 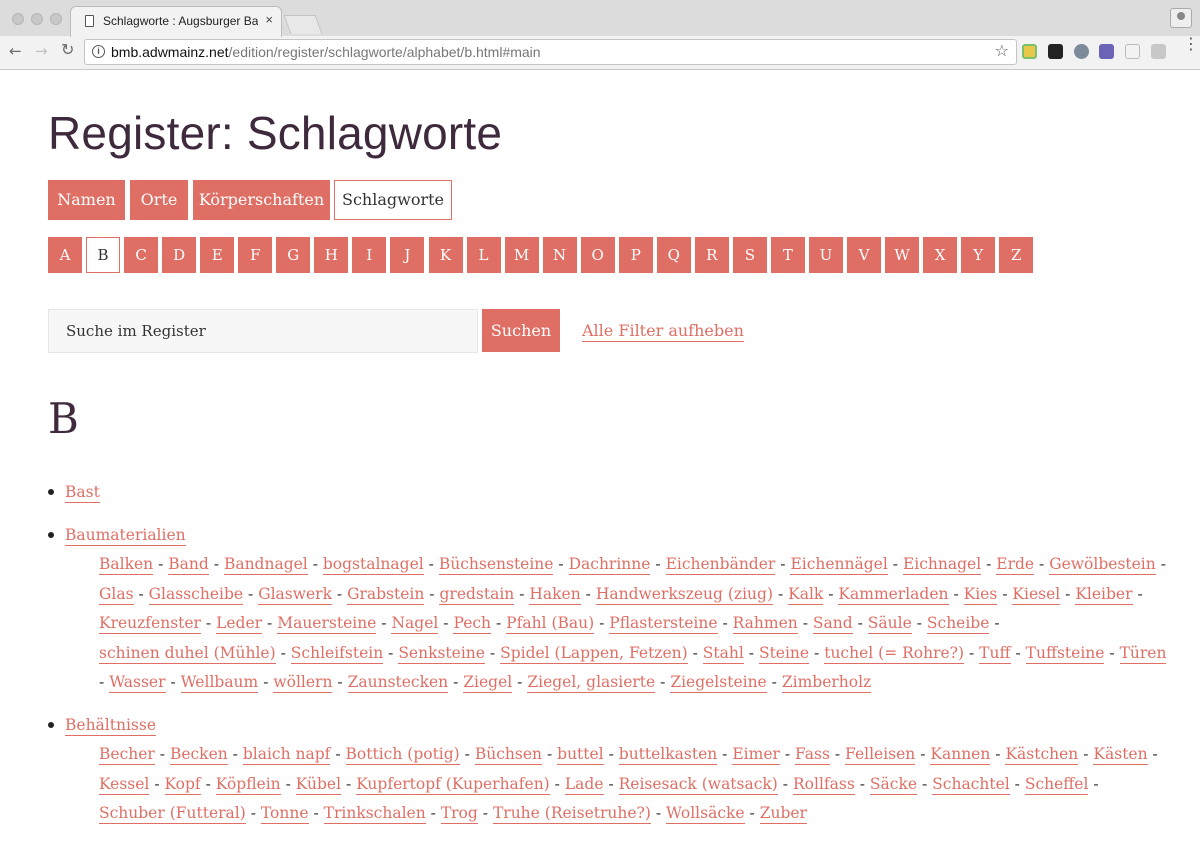 I want to click on subterm-link: Rahmen, so click(x=765, y=624).